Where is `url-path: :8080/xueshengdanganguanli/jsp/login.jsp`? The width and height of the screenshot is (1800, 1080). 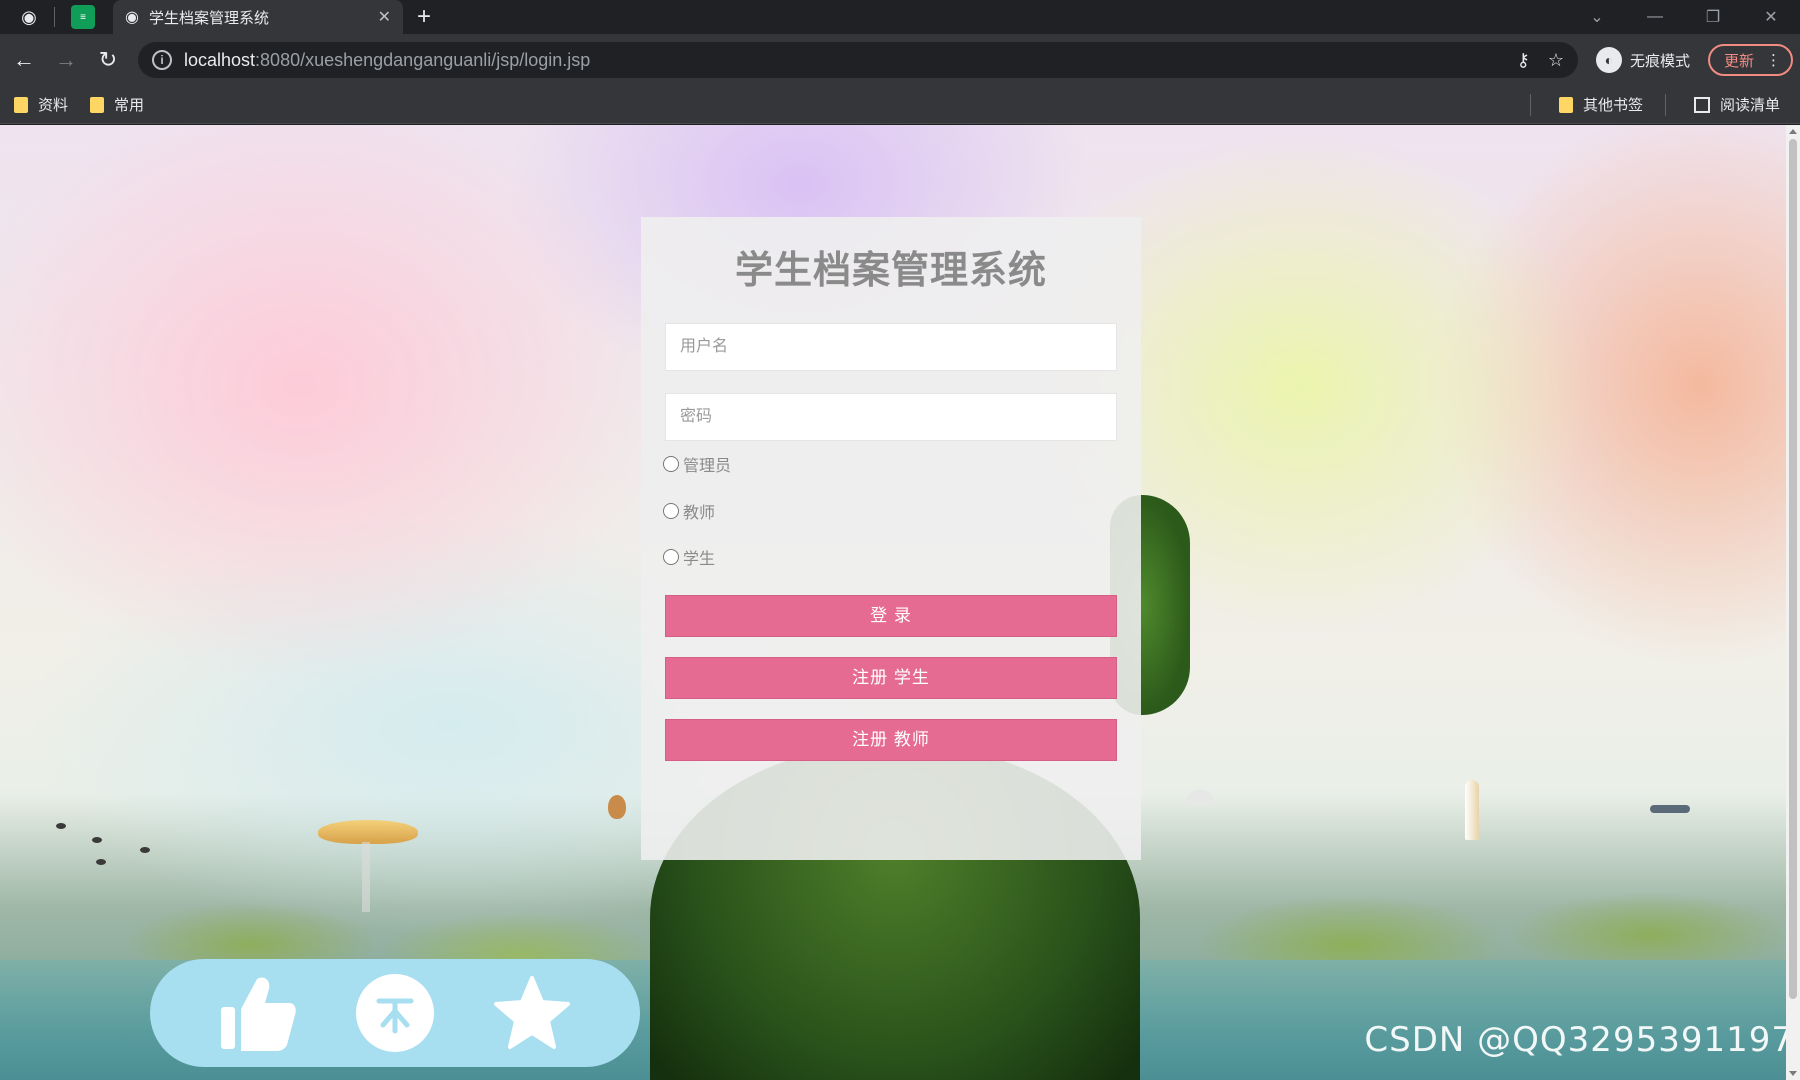
url-path: :8080/xueshengdanganguanli/jsp/login.jsp is located at coordinates (423, 59).